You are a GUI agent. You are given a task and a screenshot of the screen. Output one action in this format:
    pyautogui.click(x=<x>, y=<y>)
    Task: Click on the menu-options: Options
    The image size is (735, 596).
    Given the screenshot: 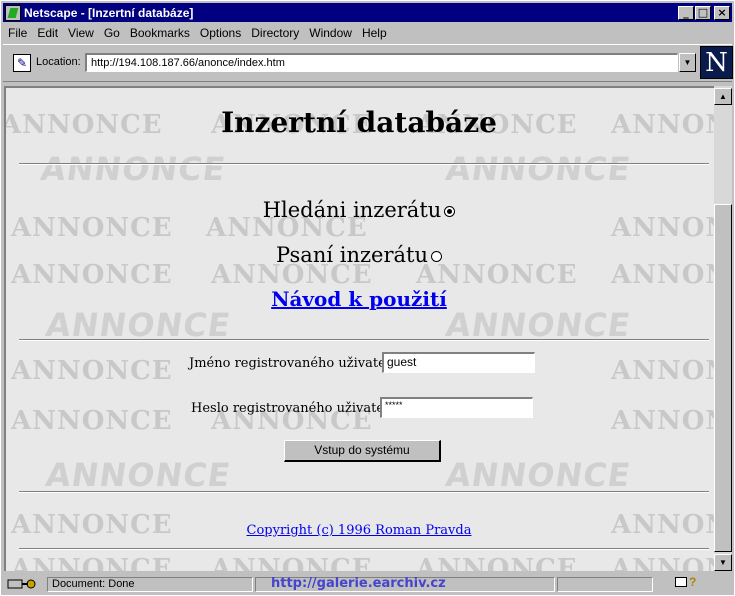 What is the action you would take?
    pyautogui.click(x=220, y=33)
    